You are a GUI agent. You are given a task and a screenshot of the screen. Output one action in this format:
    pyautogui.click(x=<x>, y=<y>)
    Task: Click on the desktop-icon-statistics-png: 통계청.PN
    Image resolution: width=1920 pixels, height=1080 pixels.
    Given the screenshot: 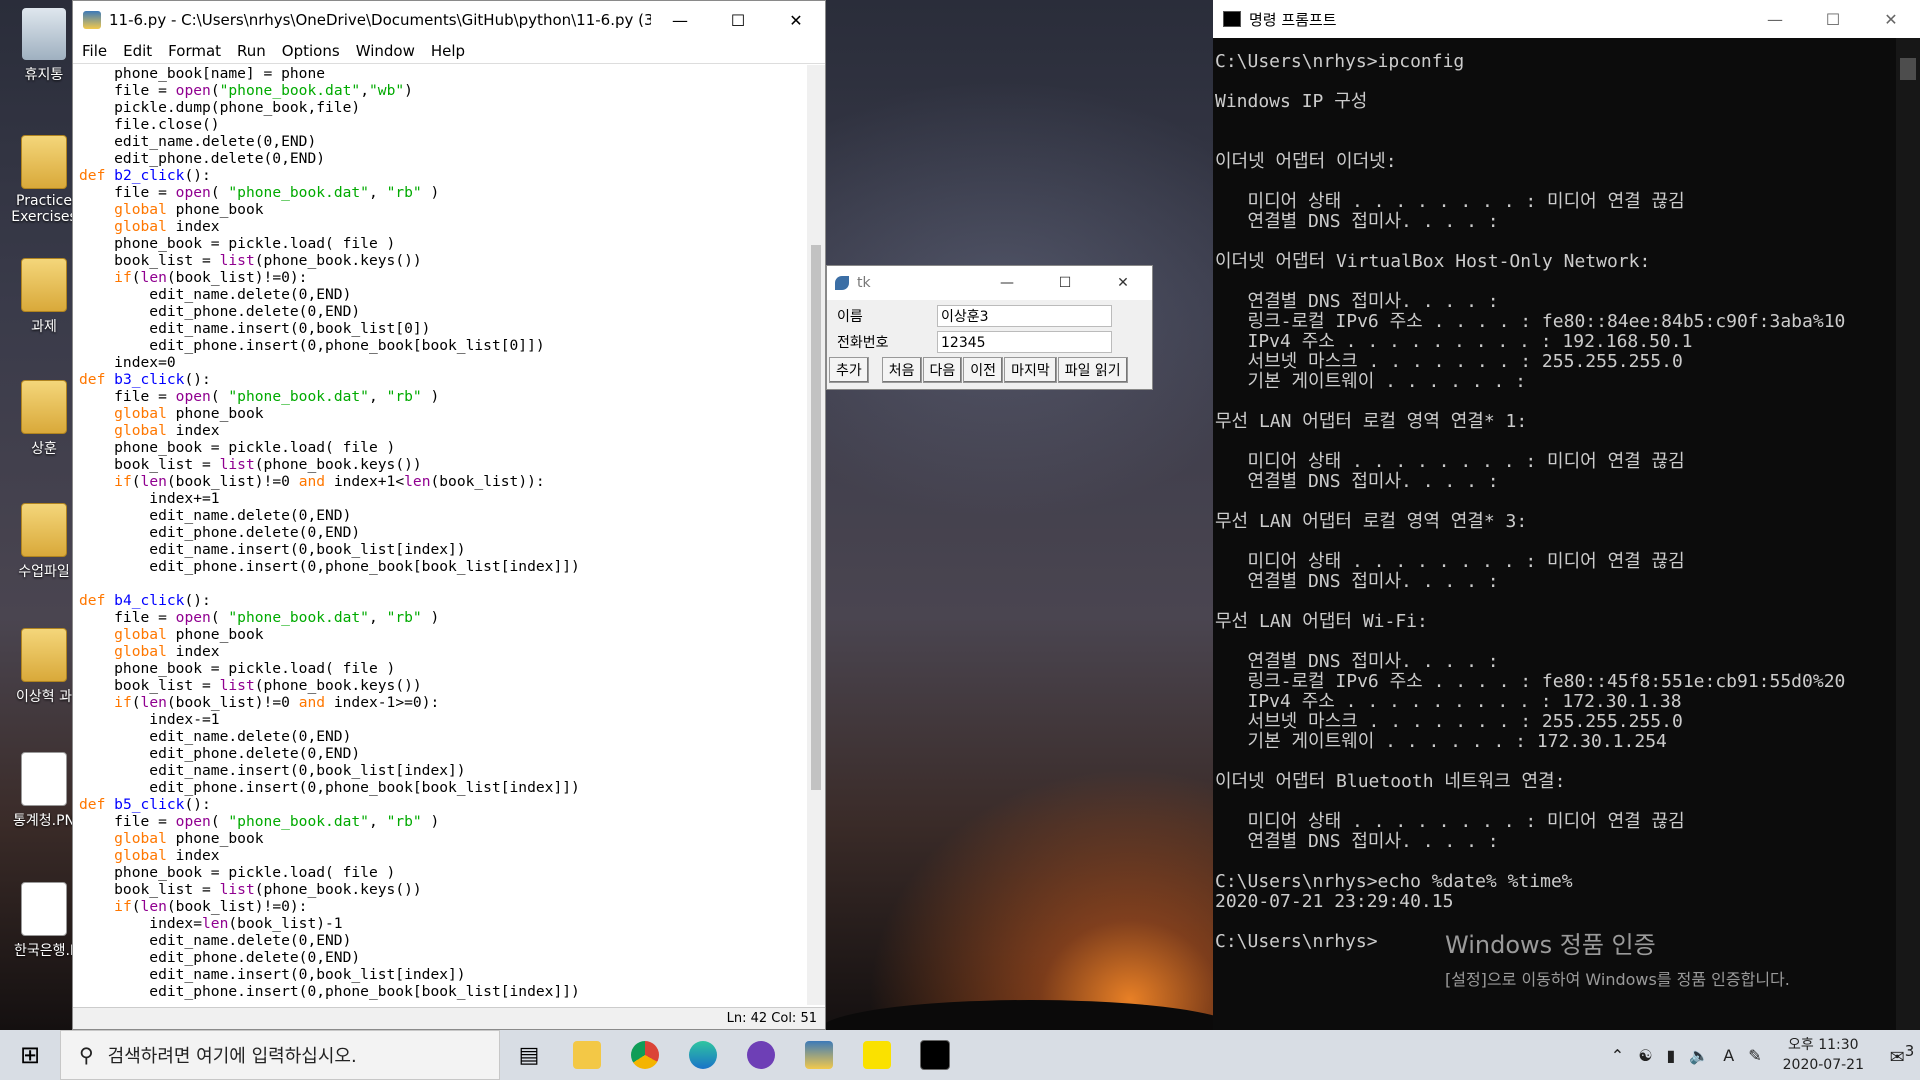 What is the action you would take?
    pyautogui.click(x=44, y=791)
    